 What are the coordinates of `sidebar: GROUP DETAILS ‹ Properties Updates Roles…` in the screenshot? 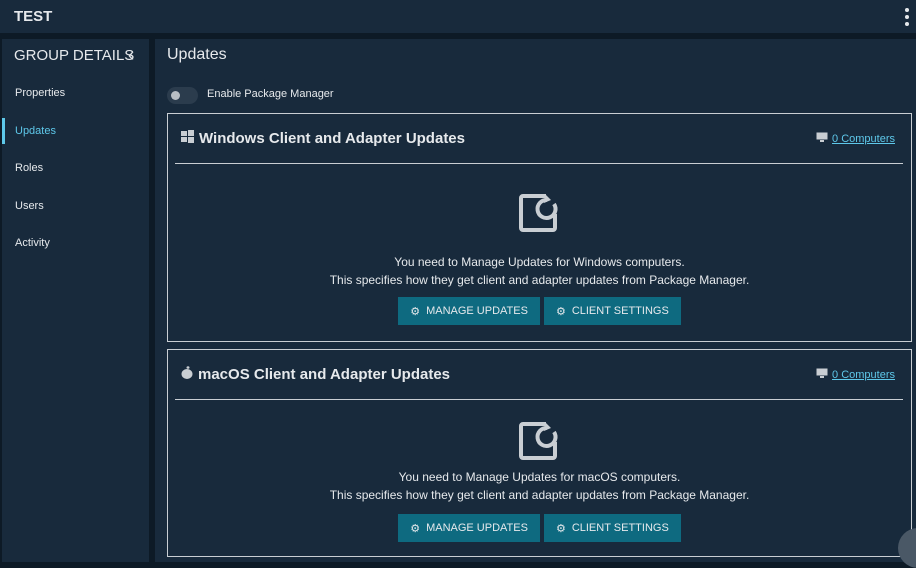 It's located at (75, 300).